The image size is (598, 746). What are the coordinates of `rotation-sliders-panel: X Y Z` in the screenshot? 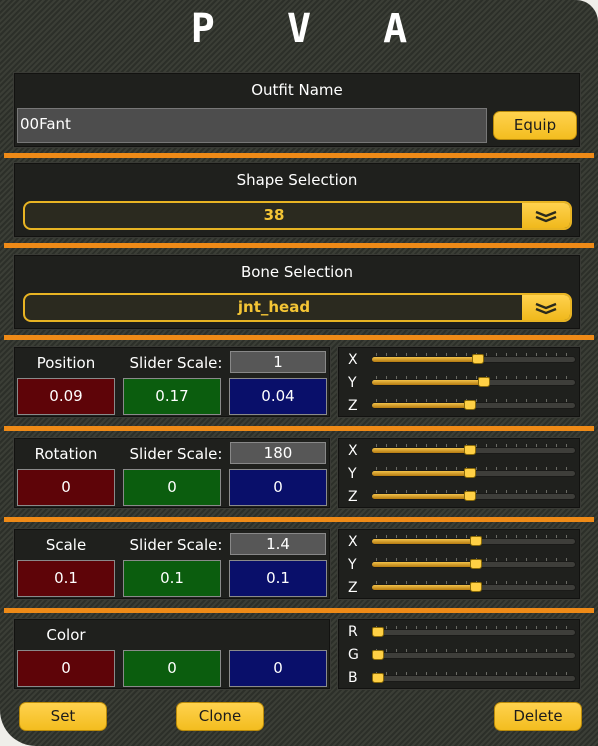 It's located at (459, 473).